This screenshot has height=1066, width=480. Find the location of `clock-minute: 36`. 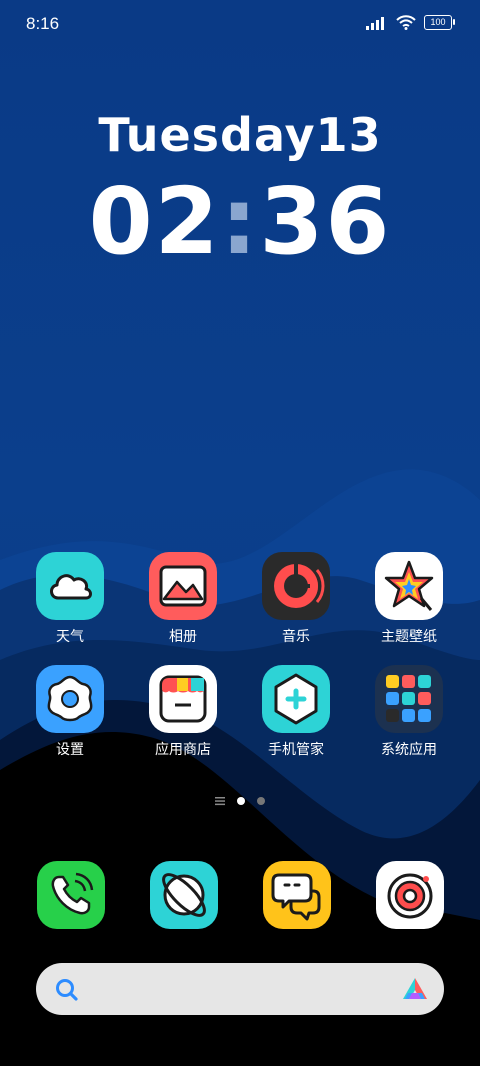

clock-minute: 36 is located at coordinates (325, 221).